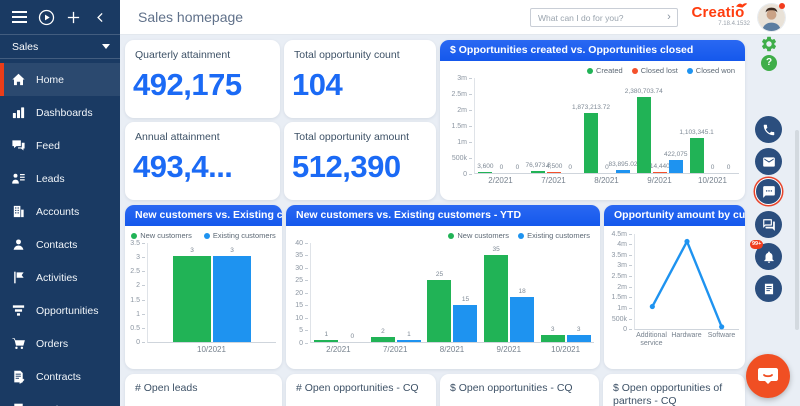 The width and height of the screenshot is (800, 406). I want to click on settings-gear-icon, so click(769, 44).